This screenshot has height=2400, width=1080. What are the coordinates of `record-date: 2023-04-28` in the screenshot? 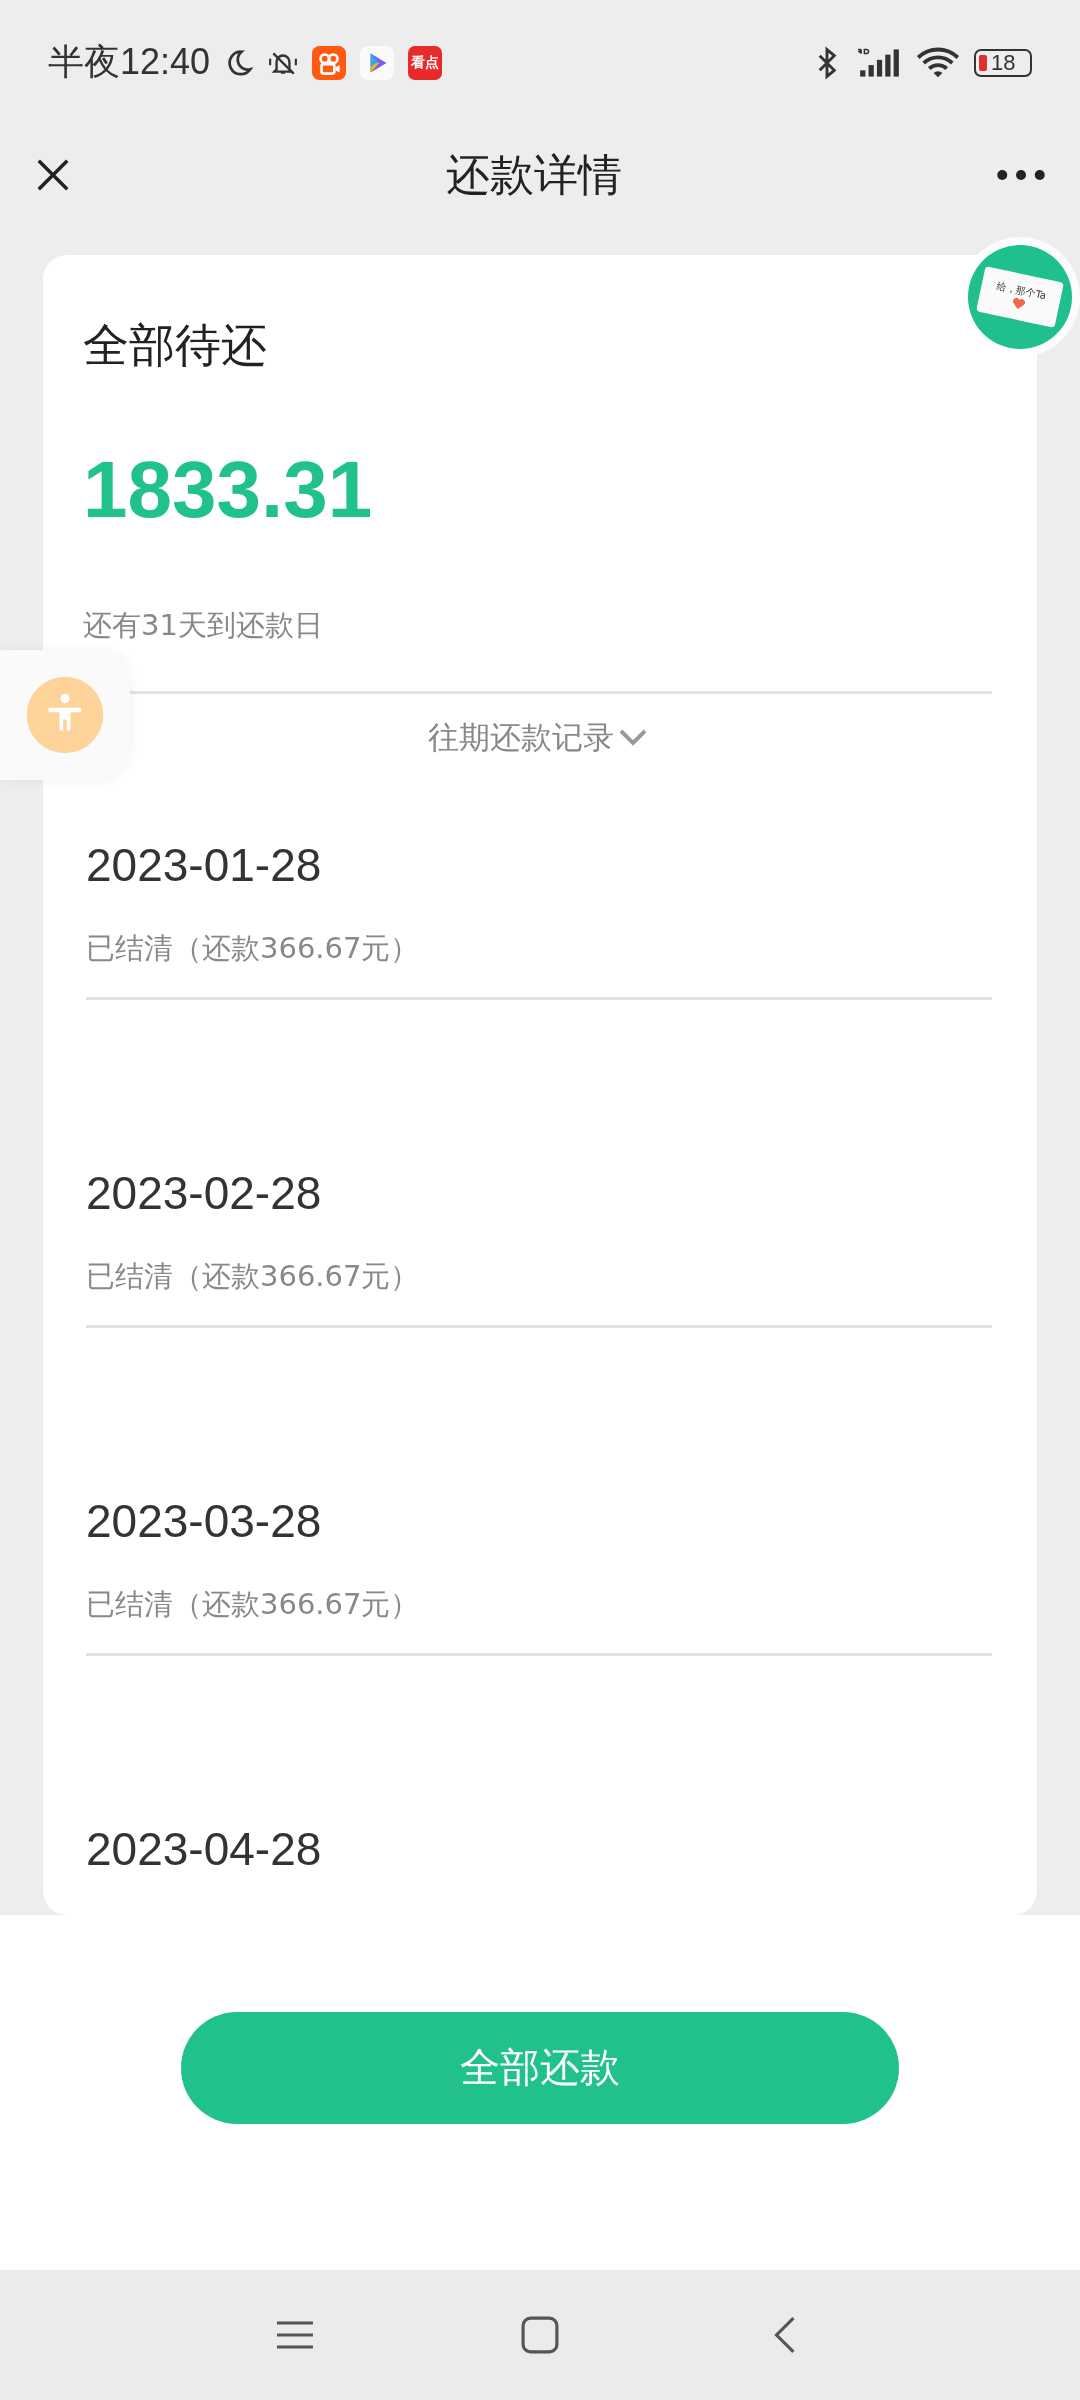 It's located at (204, 1849).